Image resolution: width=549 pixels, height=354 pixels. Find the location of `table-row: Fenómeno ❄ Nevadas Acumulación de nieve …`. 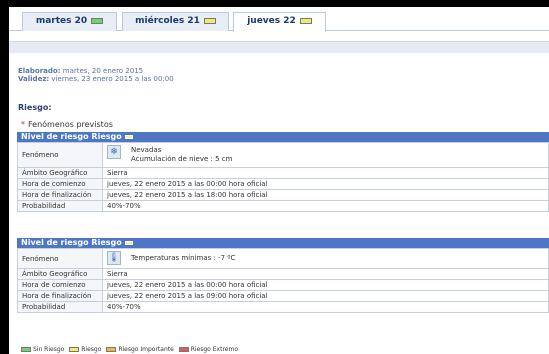

table-row: Fenómeno ❄ Nevadas Acumulación de nieve … is located at coordinates (283, 155).